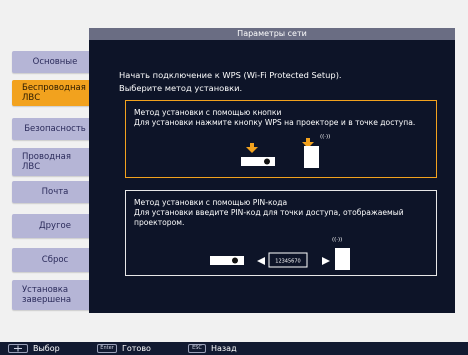  Describe the element at coordinates (224, 348) in the screenshot. I see `back-label: Назад` at that location.